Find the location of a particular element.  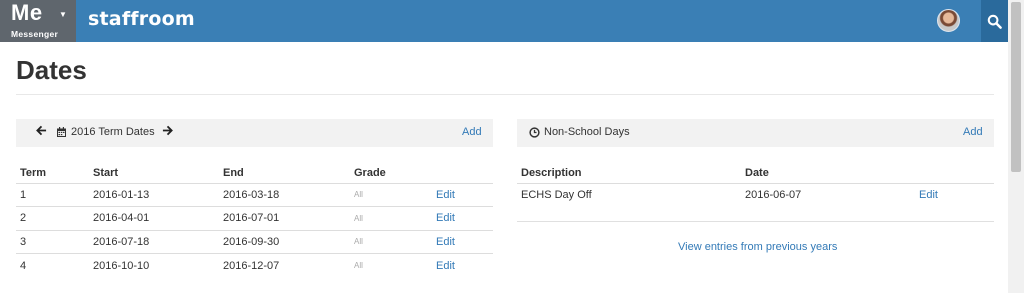

arrow-left-icon is located at coordinates (41, 132).